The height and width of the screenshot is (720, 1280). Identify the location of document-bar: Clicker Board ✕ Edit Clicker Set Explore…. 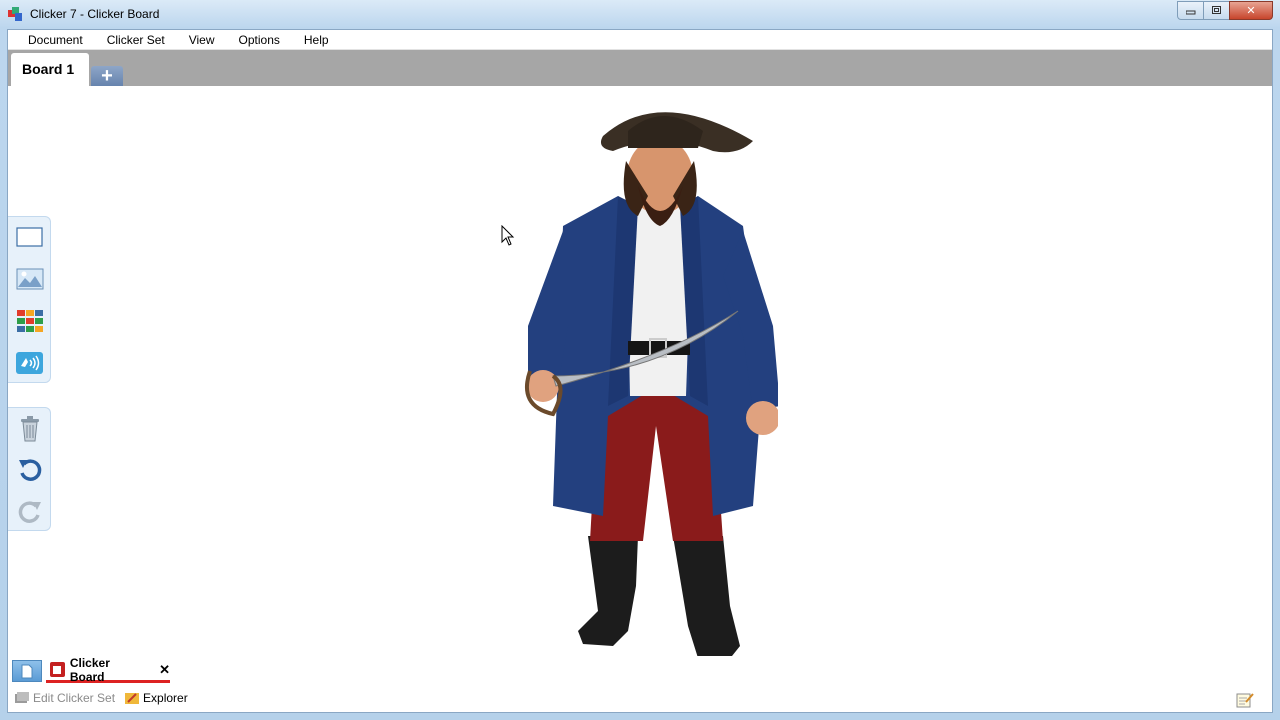
(640, 684).